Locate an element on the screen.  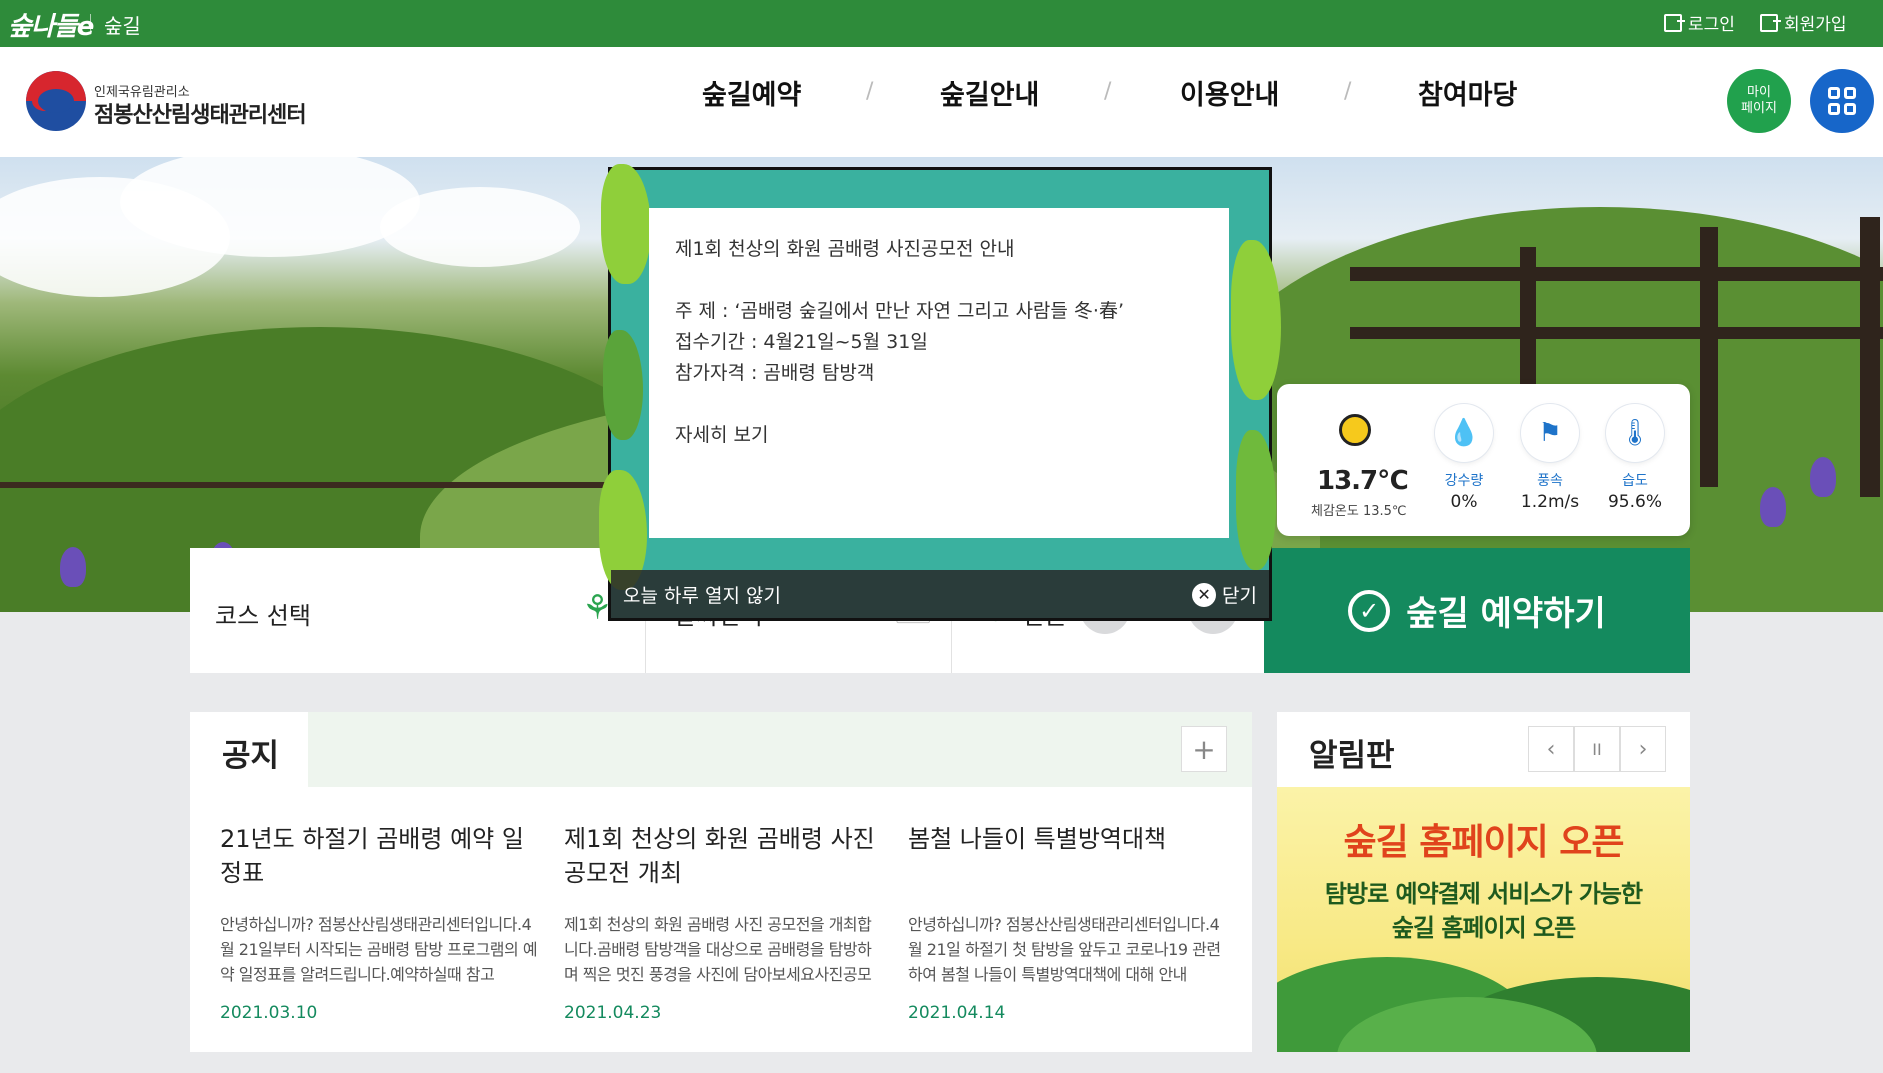
weather-value: 95.6% is located at coordinates (1634, 502).